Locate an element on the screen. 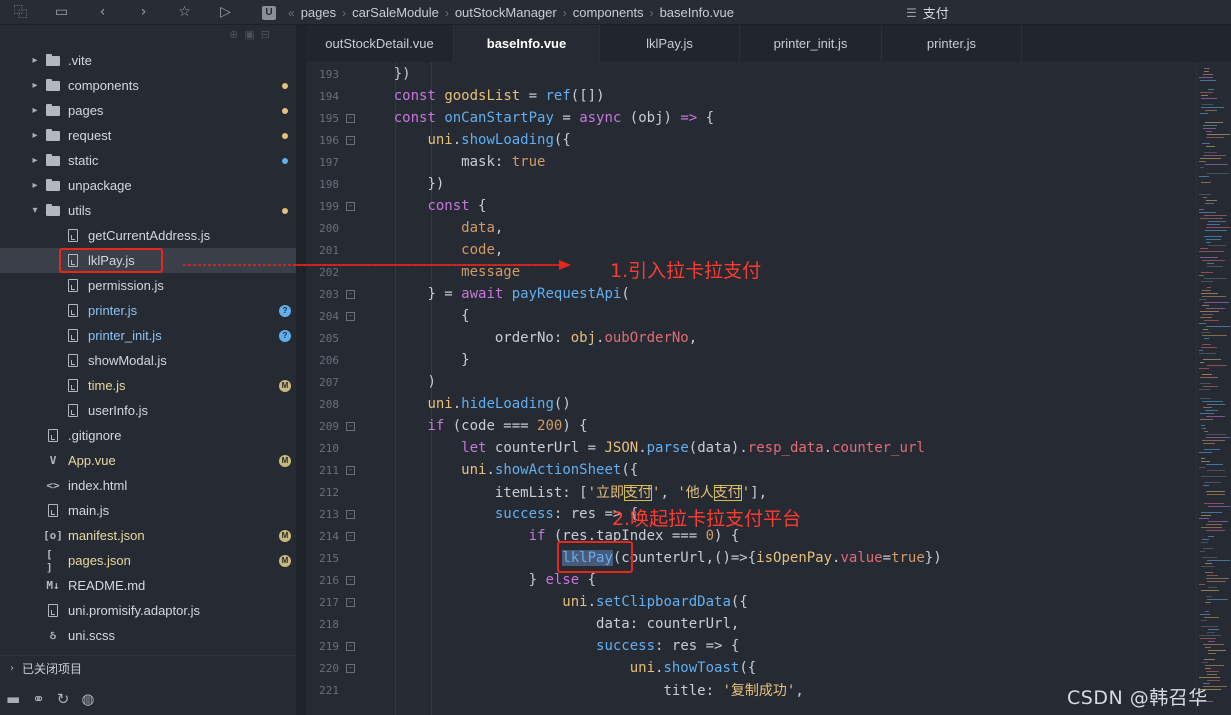 This screenshot has width=1231, height=715. code-line: 221 title: '复制成功', is located at coordinates (751, 690).